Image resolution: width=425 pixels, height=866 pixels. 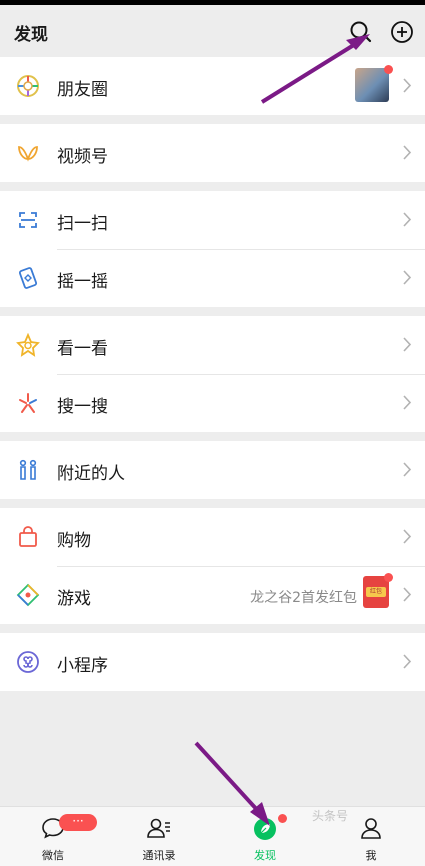 I want to click on top-stories-icon, so click(x=28, y=344).